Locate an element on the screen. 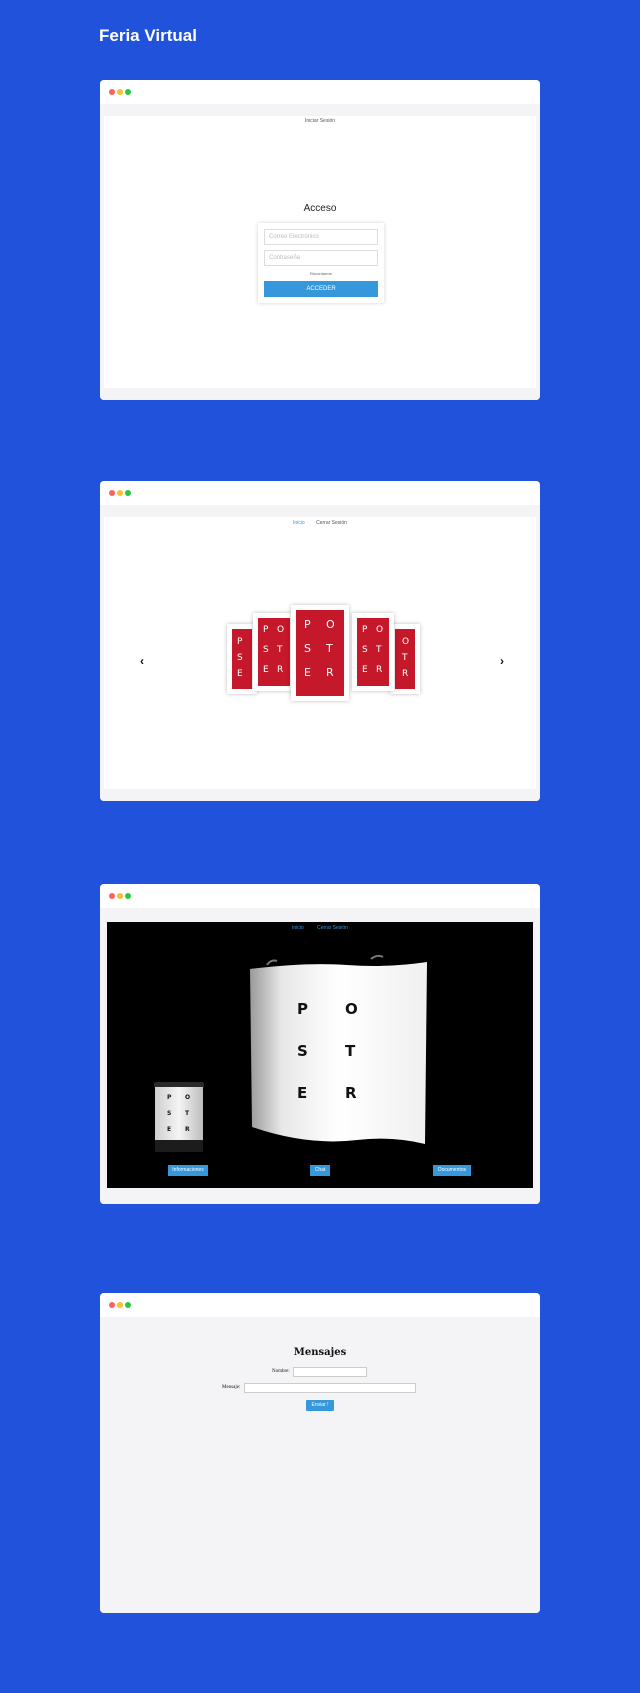 The height and width of the screenshot is (1693, 640). poster-card-center: P O S T E R is located at coordinates (320, 653).